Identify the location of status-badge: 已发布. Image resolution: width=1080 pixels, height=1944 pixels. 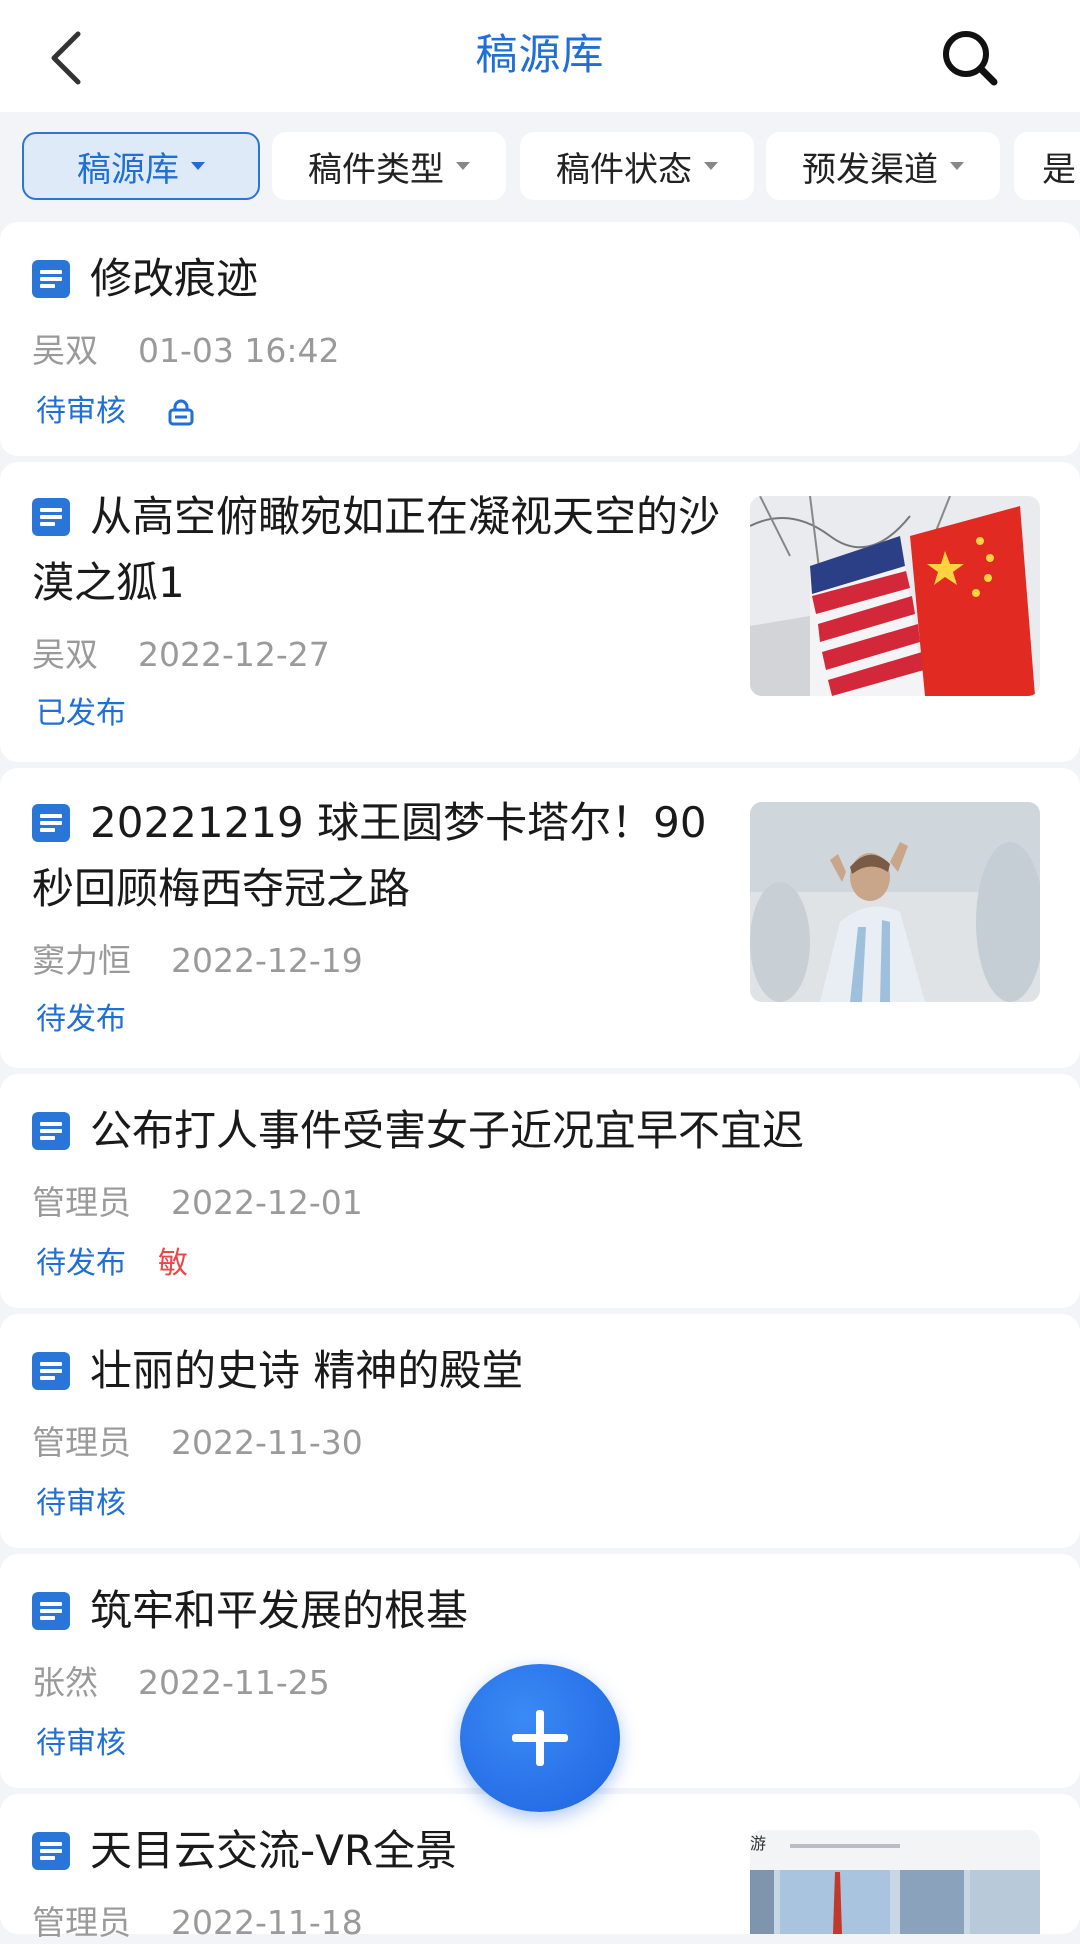
(81, 713).